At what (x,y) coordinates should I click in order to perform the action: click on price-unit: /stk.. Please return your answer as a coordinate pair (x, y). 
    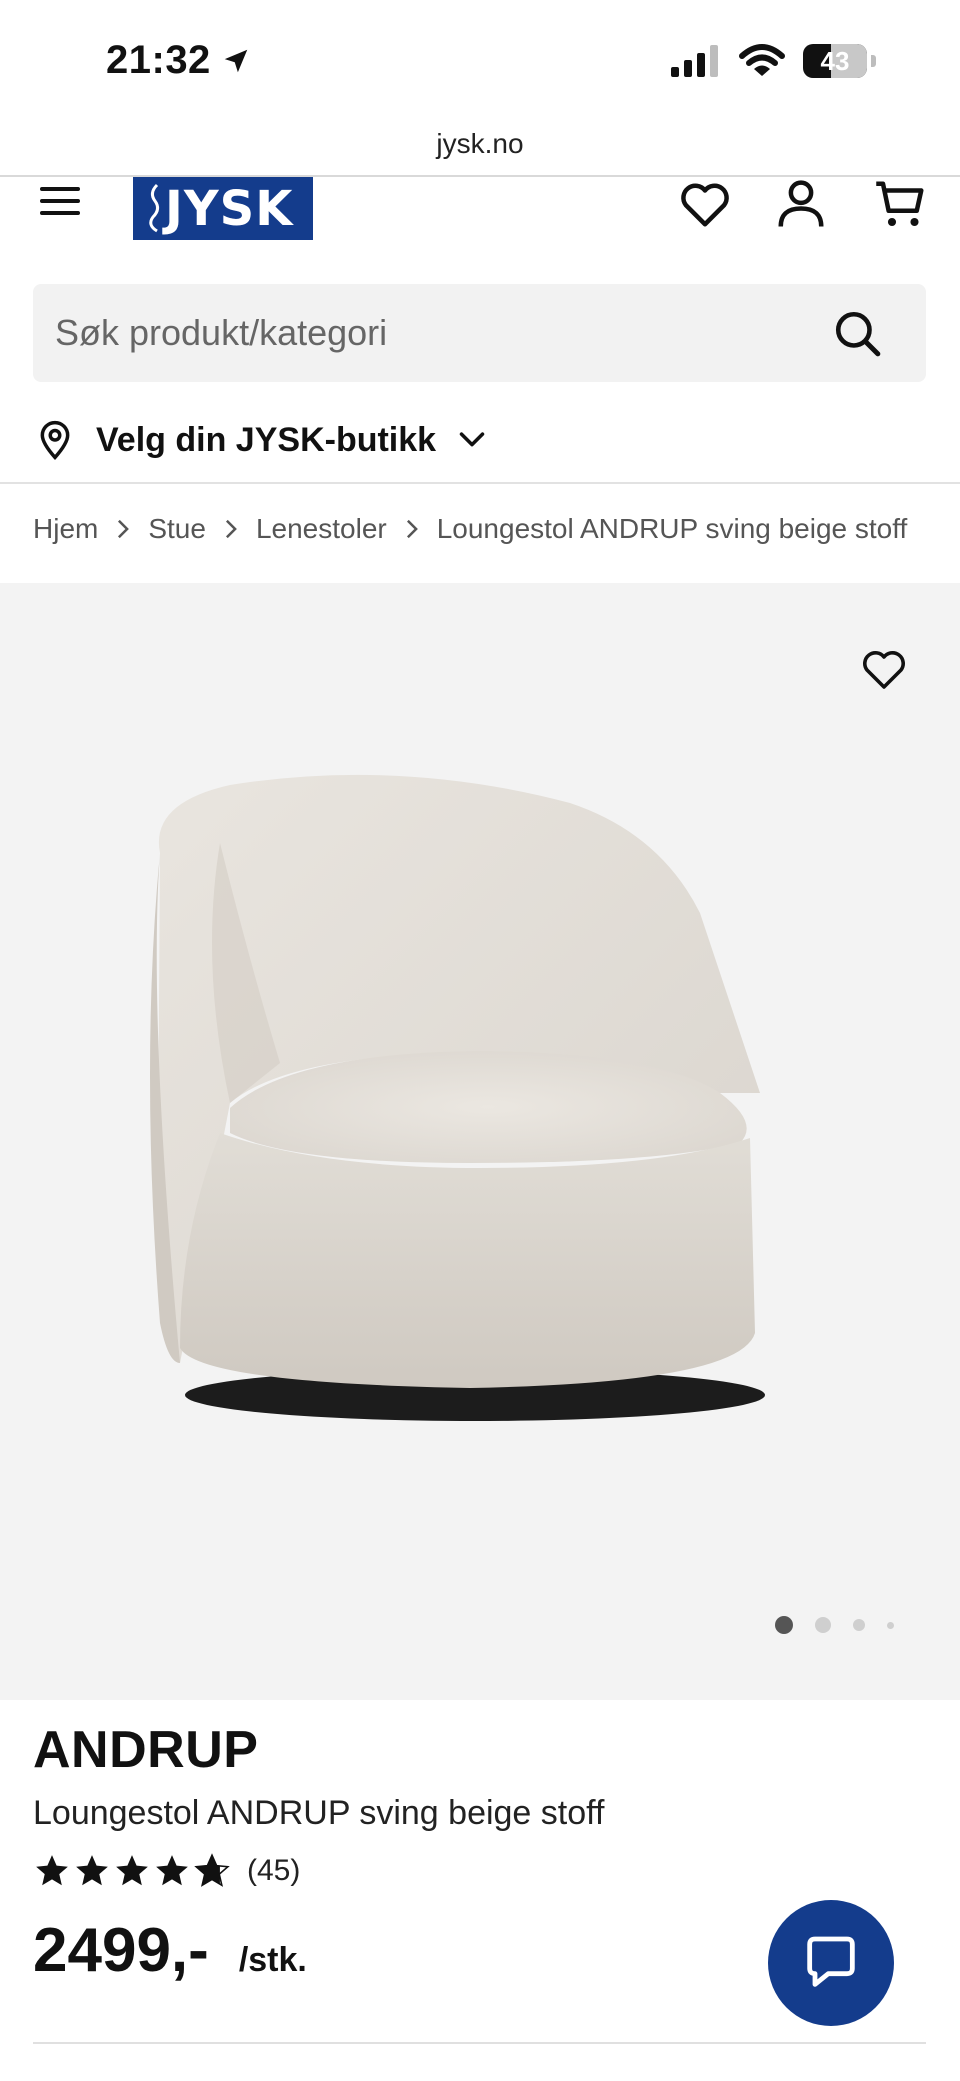
    Looking at the image, I should click on (272, 1960).